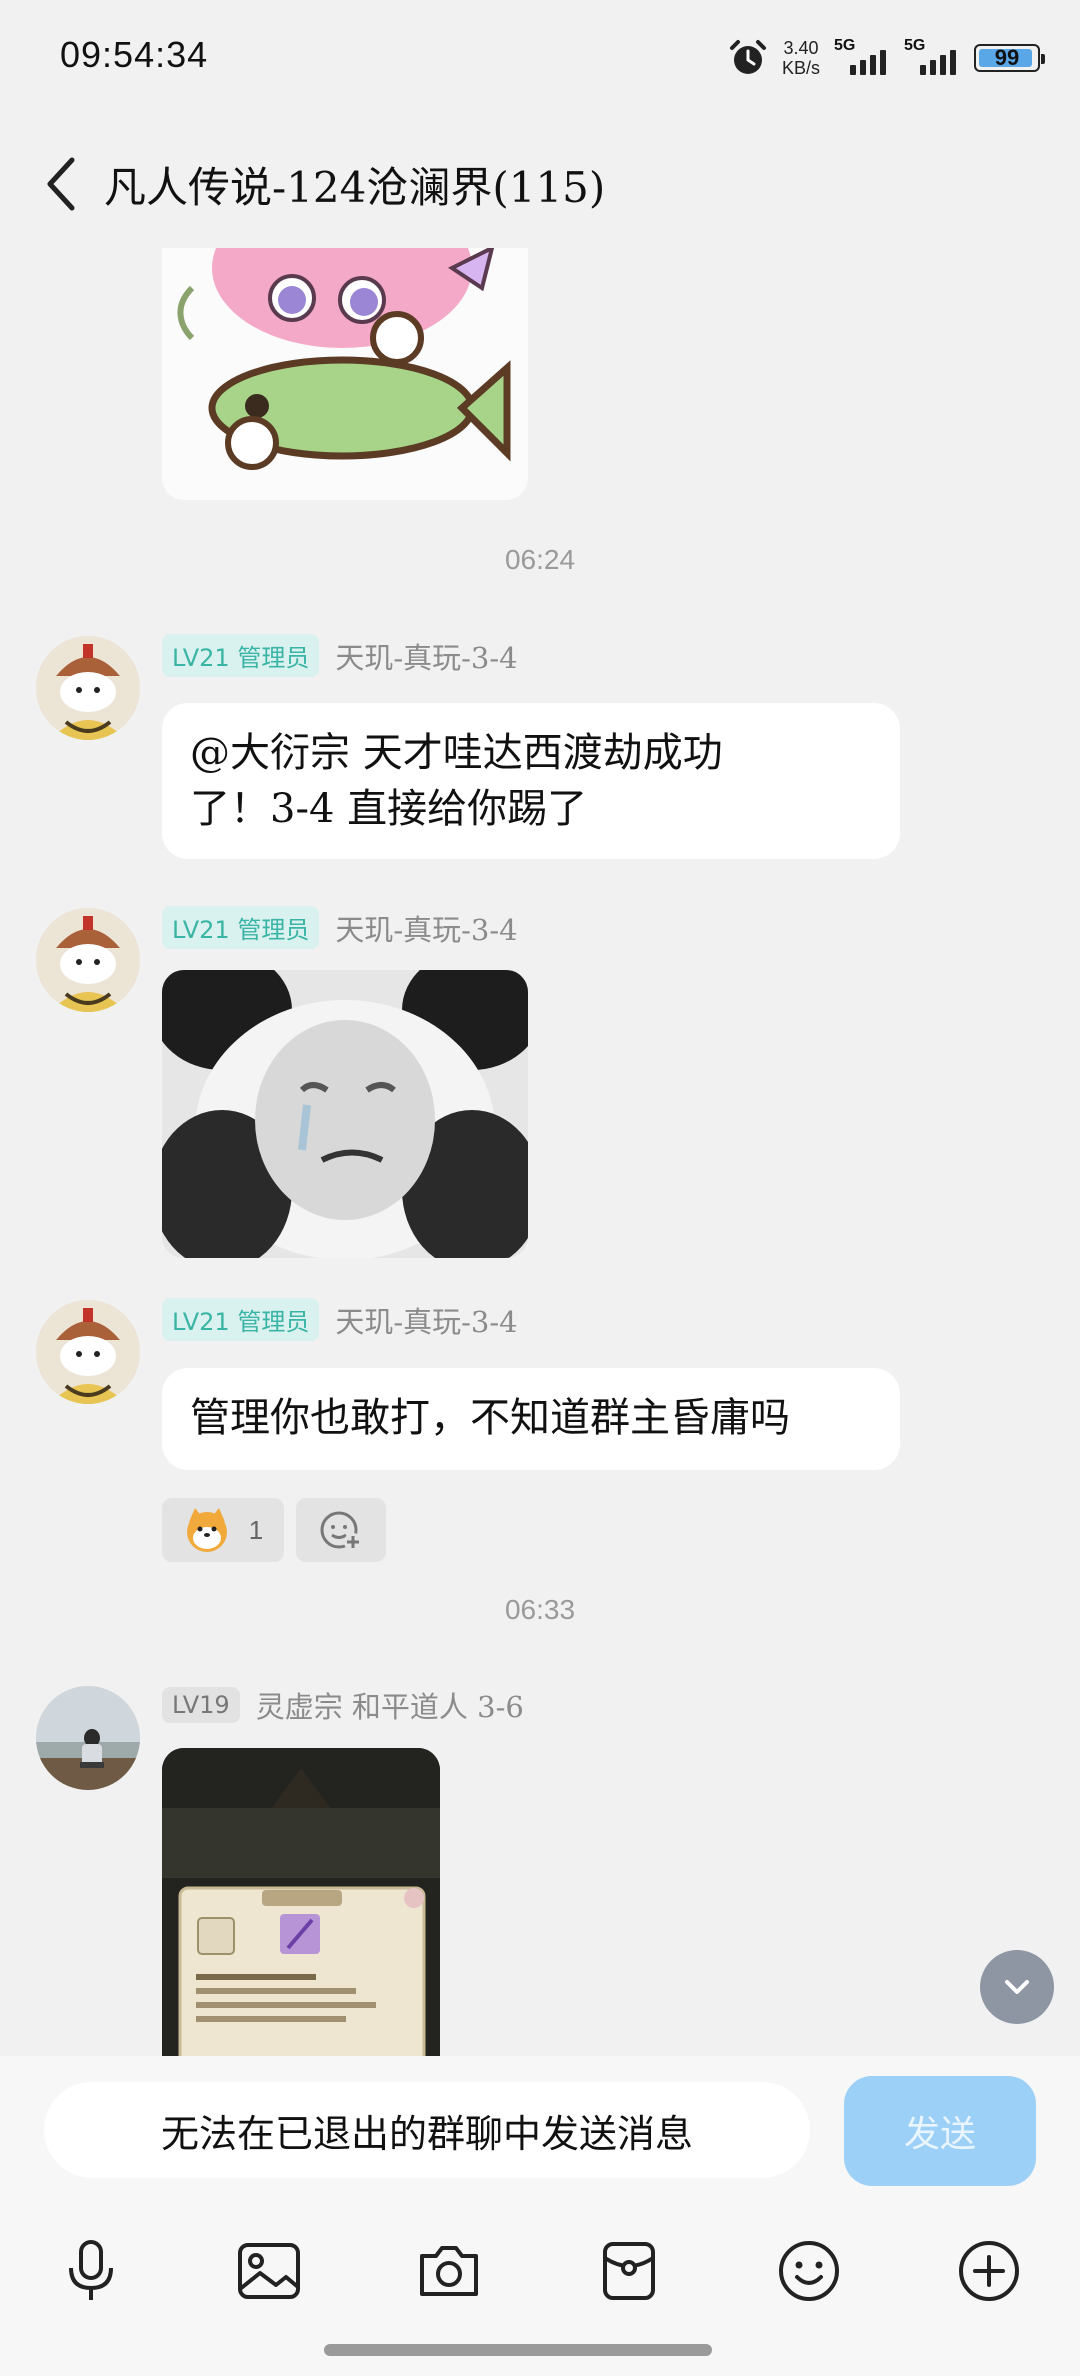 This screenshot has height=2376, width=1080. I want to click on image-button, so click(269, 2271).